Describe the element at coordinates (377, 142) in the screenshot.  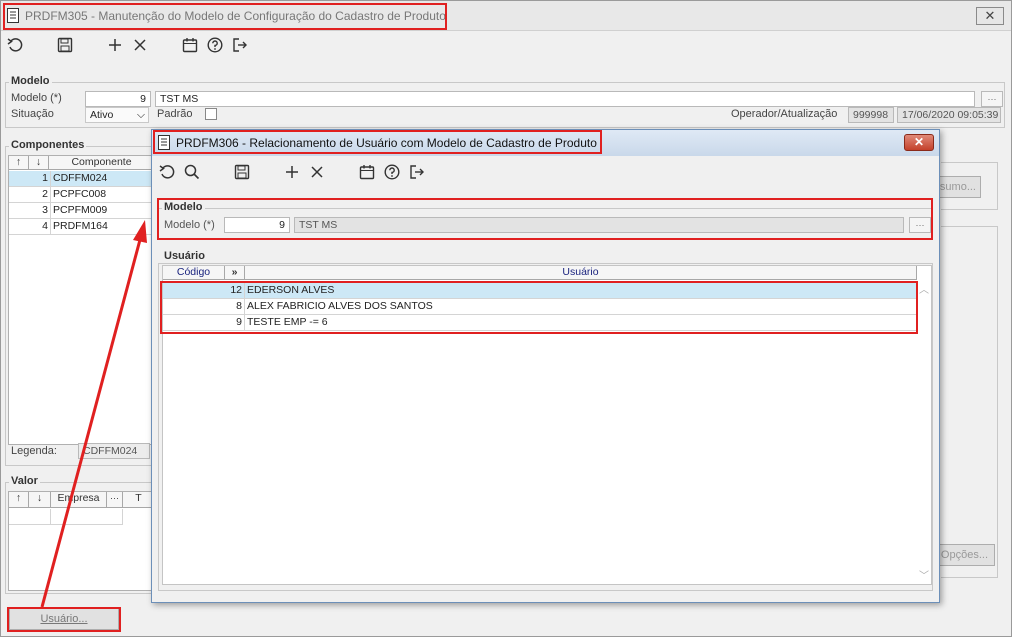
I see `annotation-box-dialog-title` at that location.